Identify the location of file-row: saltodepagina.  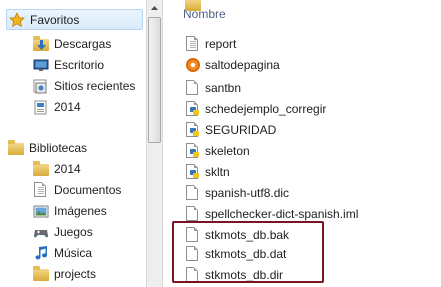
(232, 64).